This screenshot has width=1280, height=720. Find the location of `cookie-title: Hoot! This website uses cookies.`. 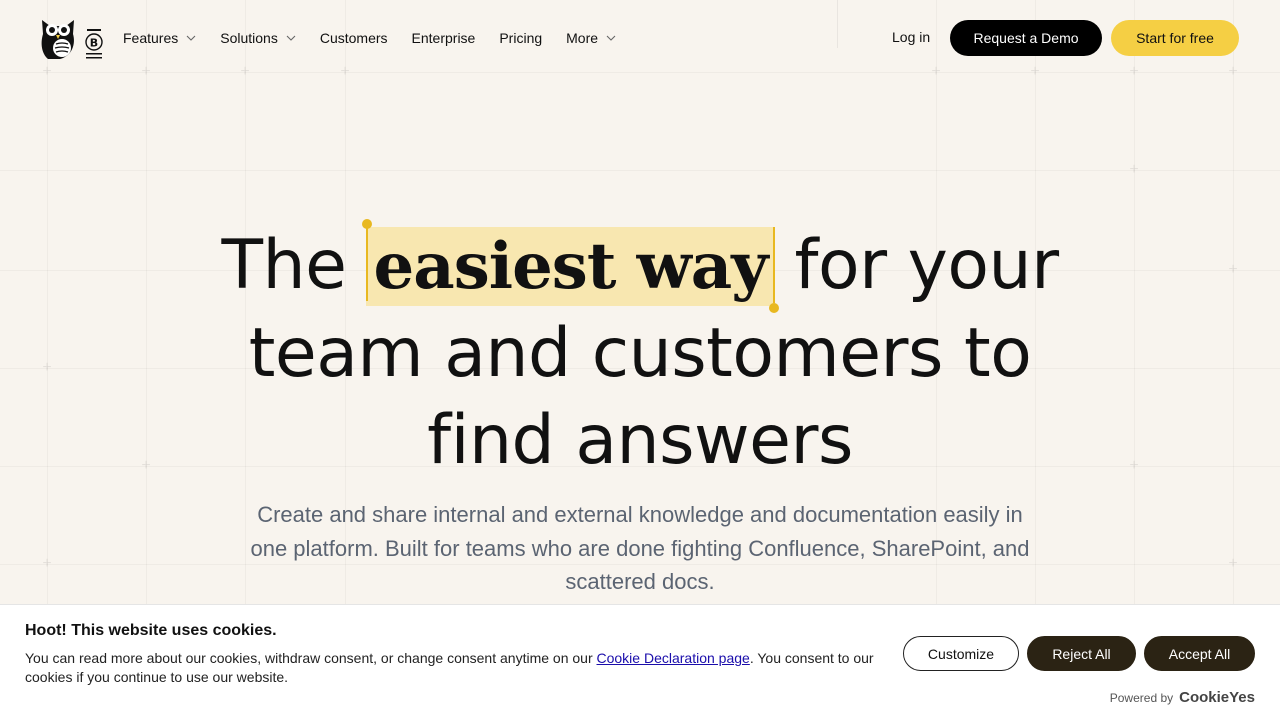

cookie-title: Hoot! This website uses cookies. is located at coordinates (151, 630).